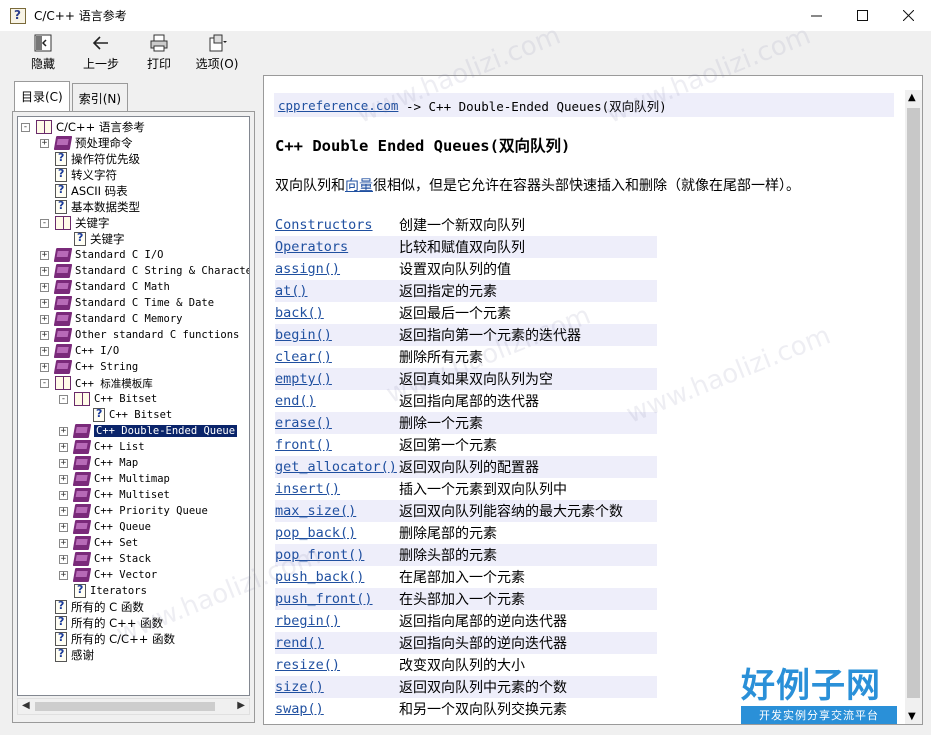  Describe the element at coordinates (862, 15) in the screenshot. I see `maximize-button` at that location.